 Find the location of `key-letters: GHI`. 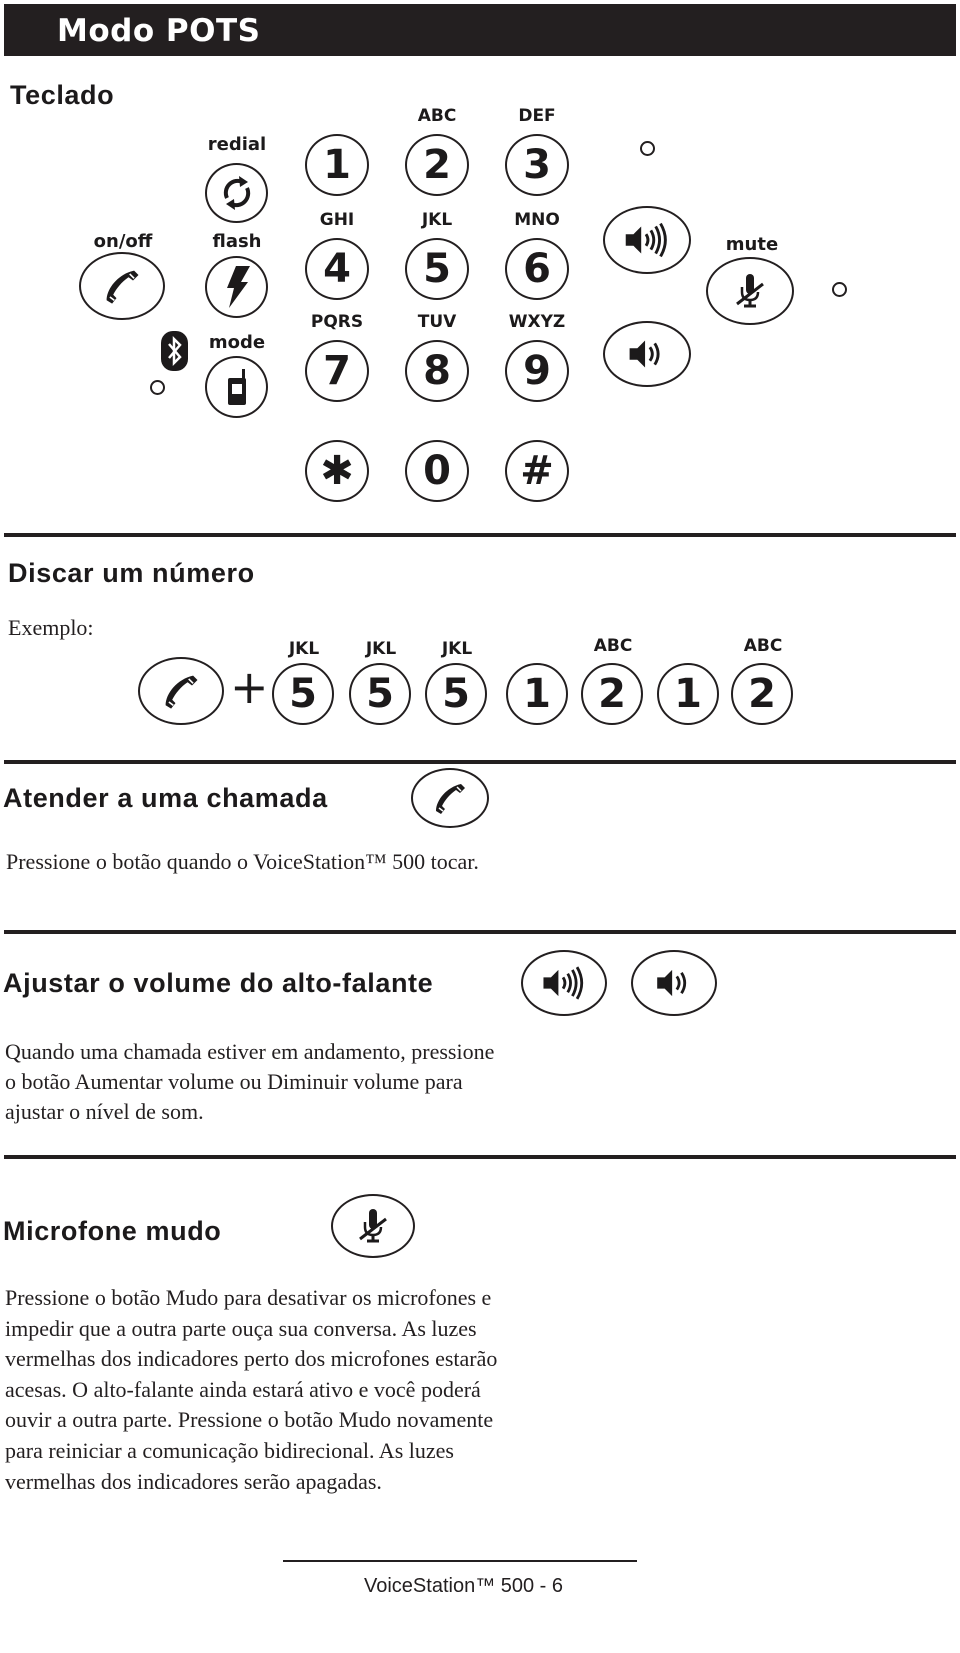

key-letters: GHI is located at coordinates (337, 220).